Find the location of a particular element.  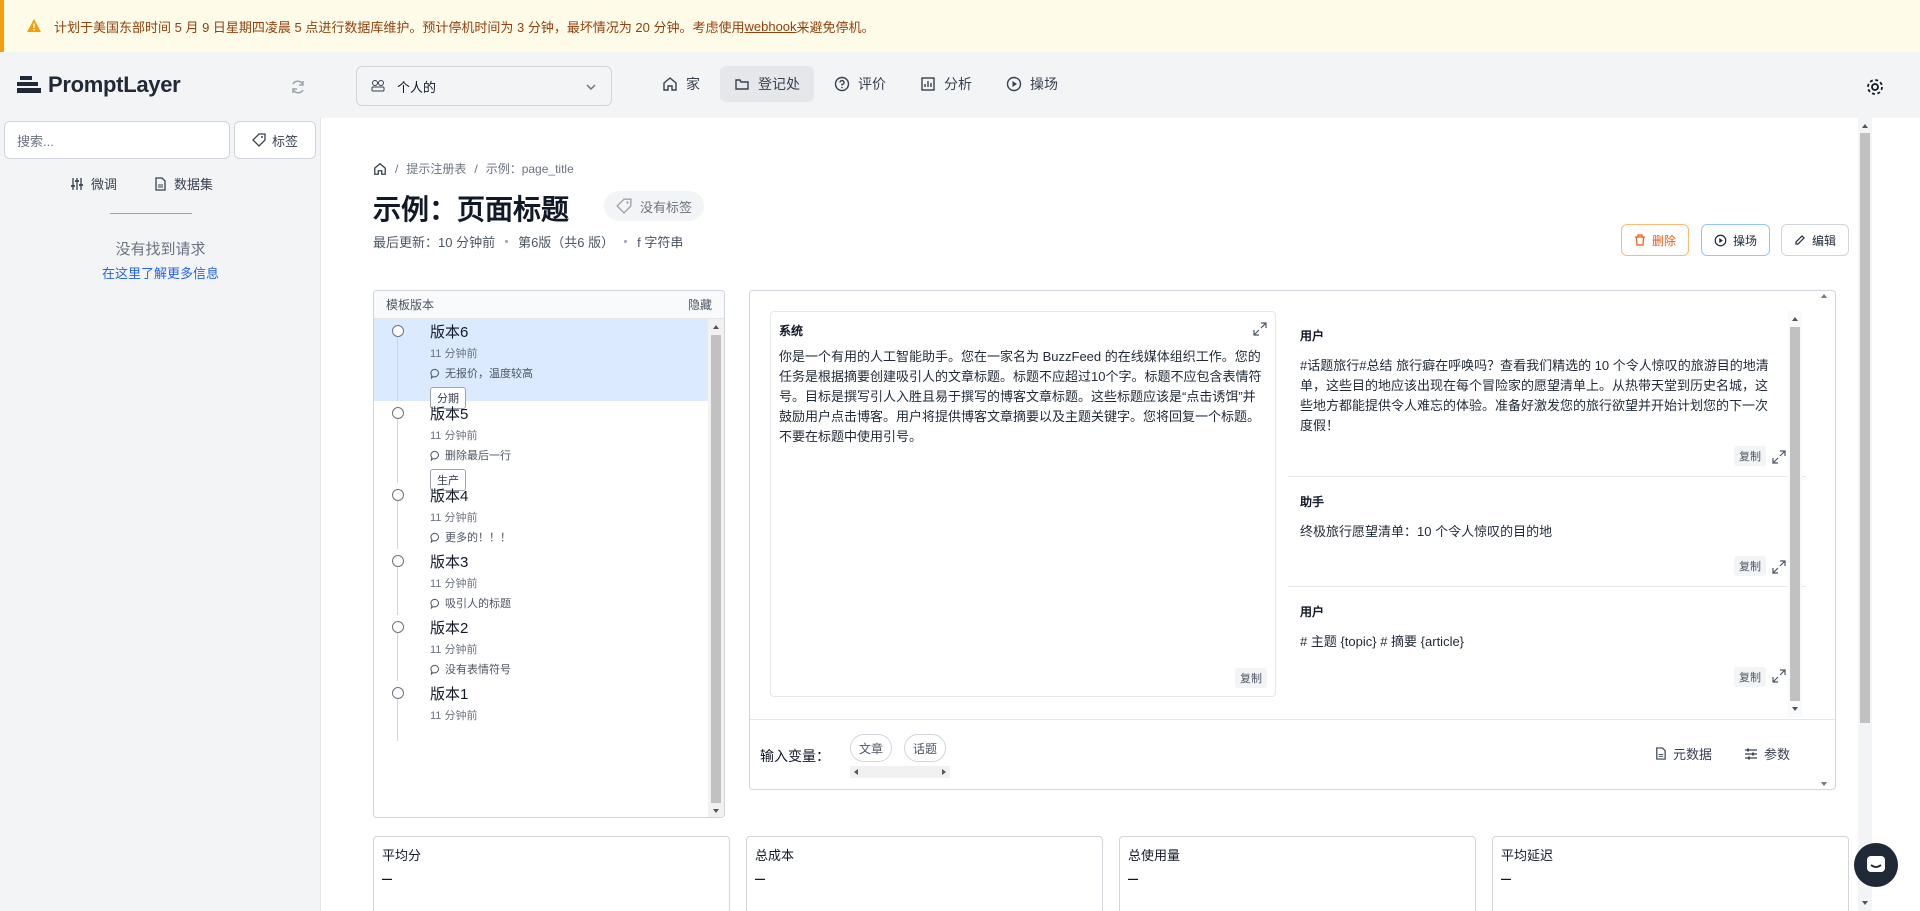

message-user: 用户 # 主题 {topic} # 摘要 {article} 复制 is located at coordinates (1547, 641).